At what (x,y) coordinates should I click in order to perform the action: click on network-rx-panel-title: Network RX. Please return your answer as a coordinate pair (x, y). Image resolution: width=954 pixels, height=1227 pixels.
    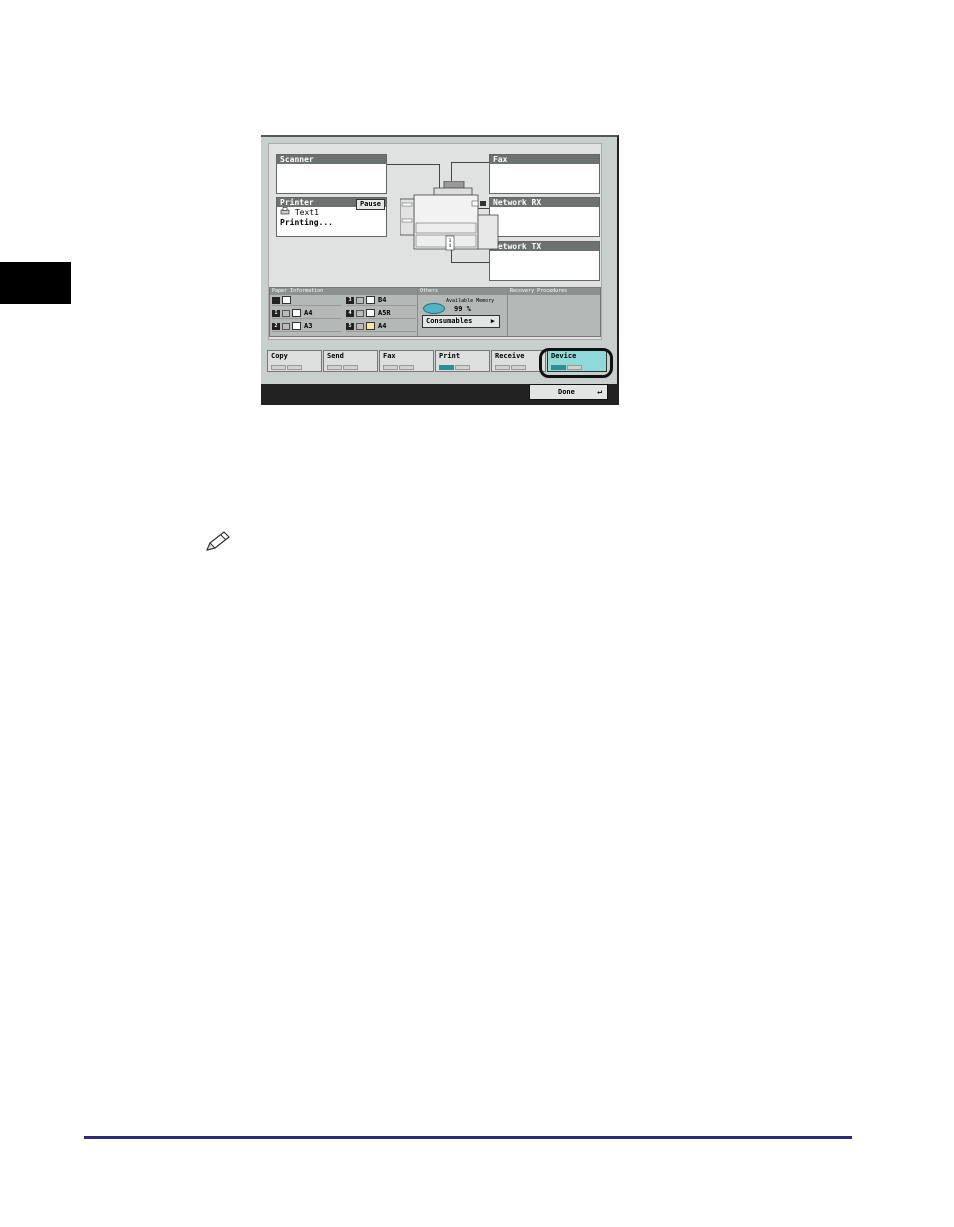
    Looking at the image, I should click on (544, 202).